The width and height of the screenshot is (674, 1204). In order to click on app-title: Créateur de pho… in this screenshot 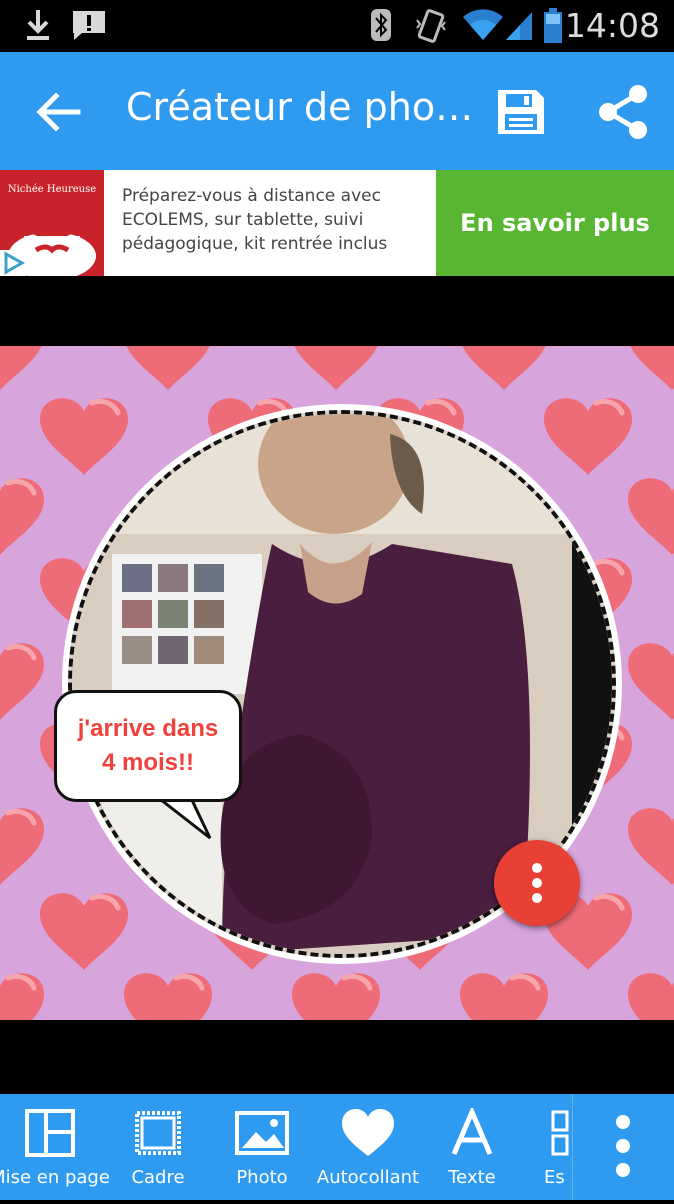, I will do `click(300, 107)`.